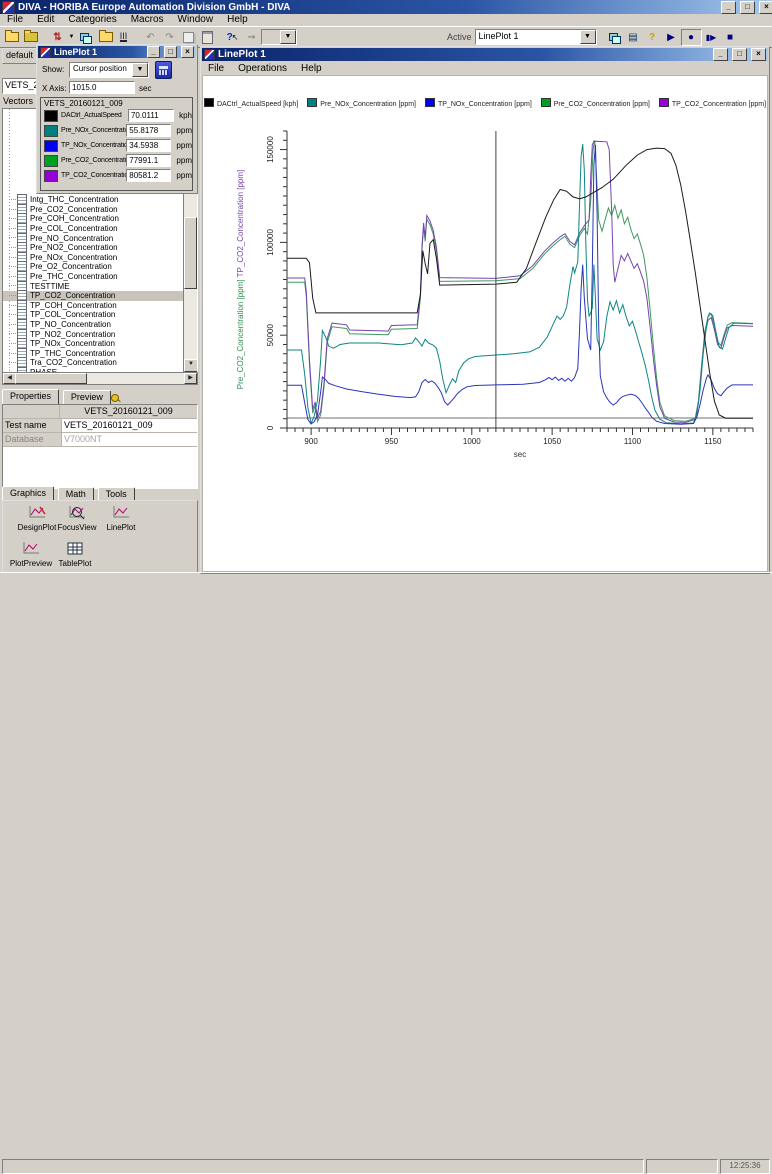  I want to click on plot-menu-item-help: Help, so click(311, 69).